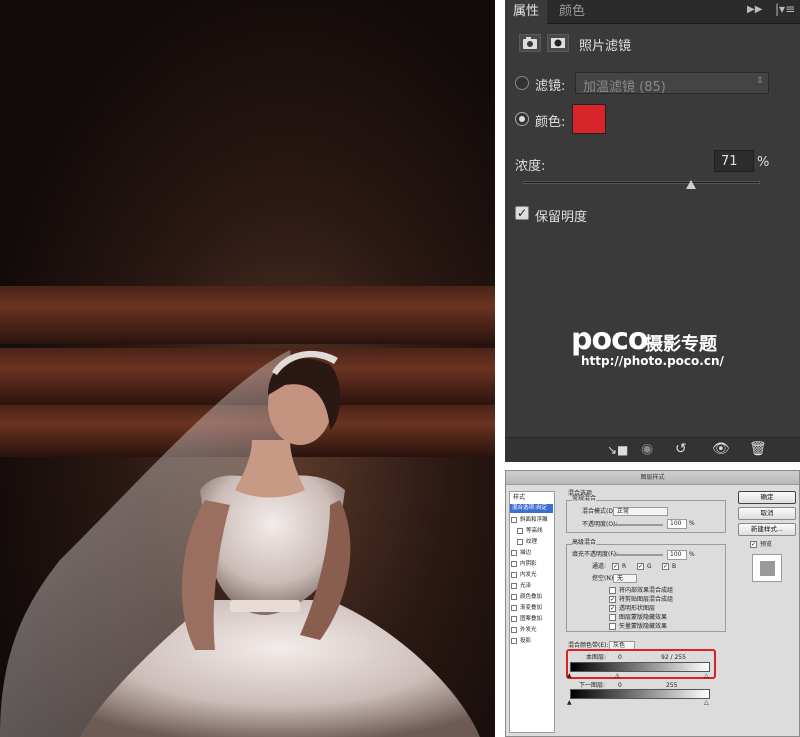 The width and height of the screenshot is (800, 737). I want to click on sidebar-item-label: 投影, so click(526, 641).